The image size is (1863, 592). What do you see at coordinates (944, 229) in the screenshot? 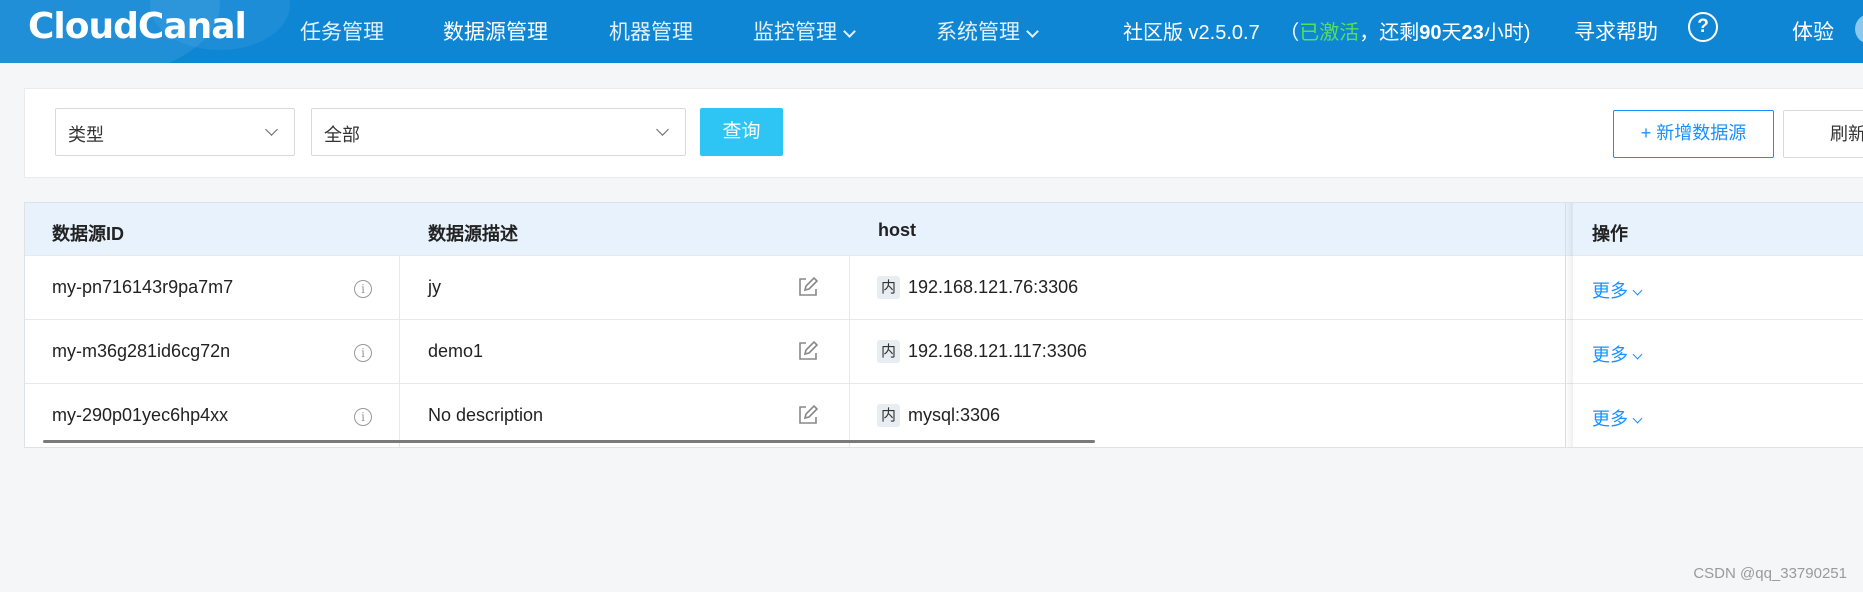
I see `table-header: 数据源ID 数据源描述 host 操作` at bounding box center [944, 229].